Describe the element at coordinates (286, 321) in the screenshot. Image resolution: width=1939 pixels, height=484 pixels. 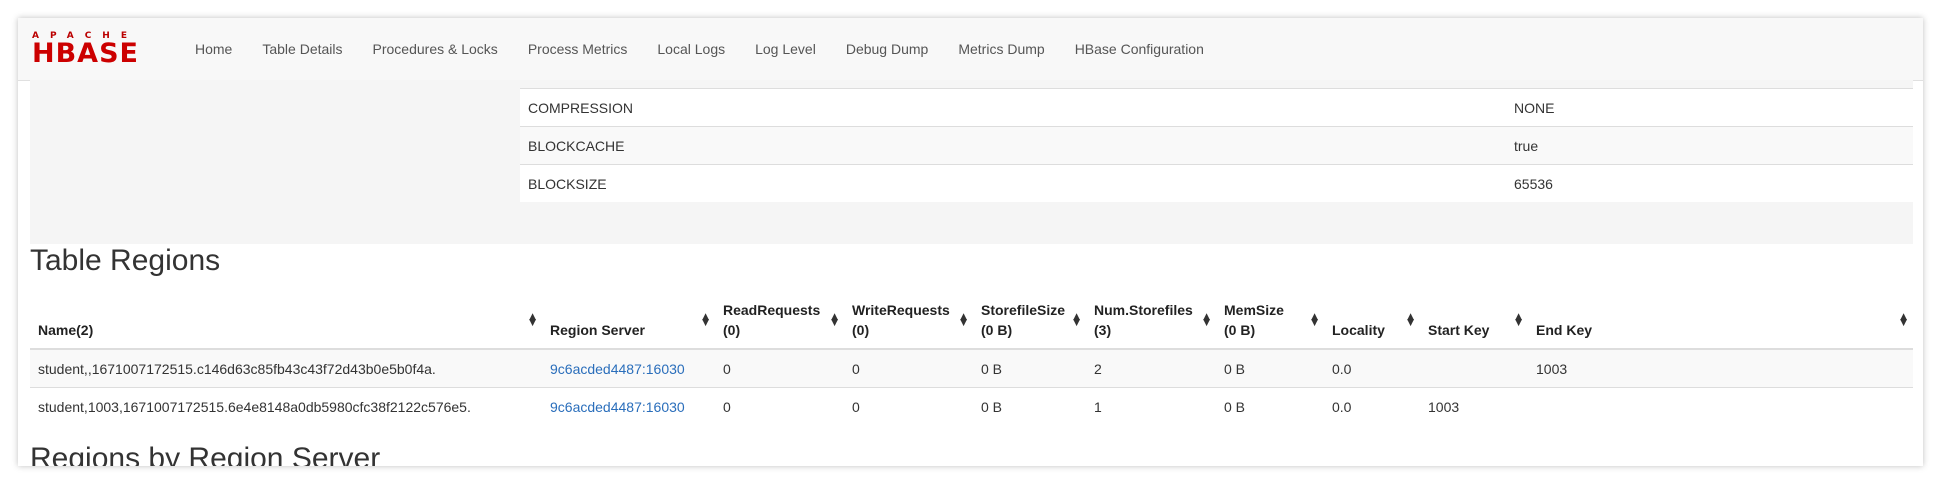
I see `col-header-name: Name(2) ▲ ▼` at that location.